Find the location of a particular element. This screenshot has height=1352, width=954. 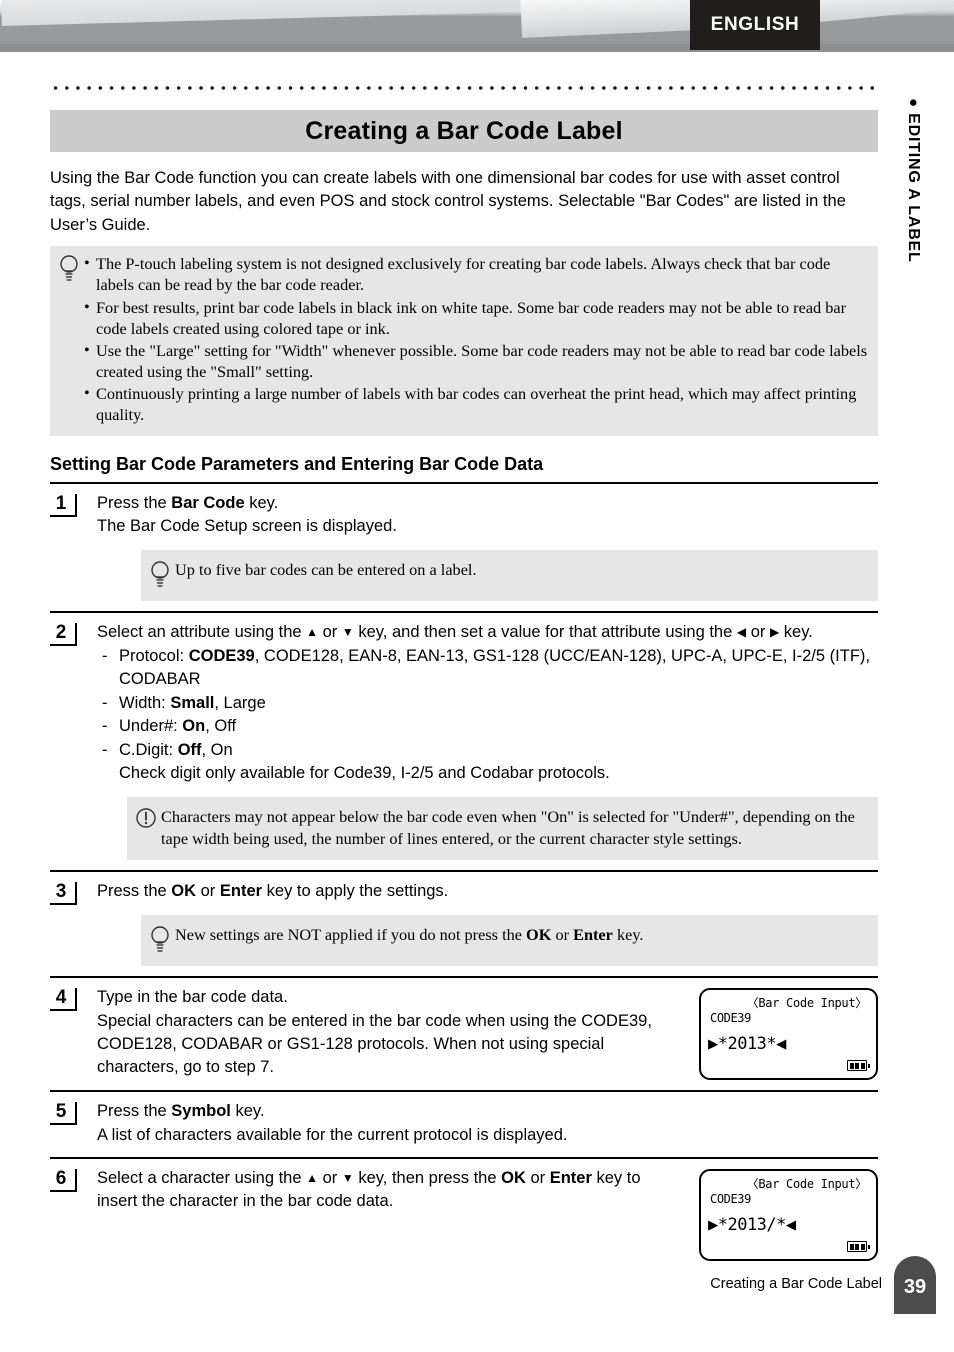

footer-section-title: Creating a Bar Code Label is located at coordinates (796, 1284).